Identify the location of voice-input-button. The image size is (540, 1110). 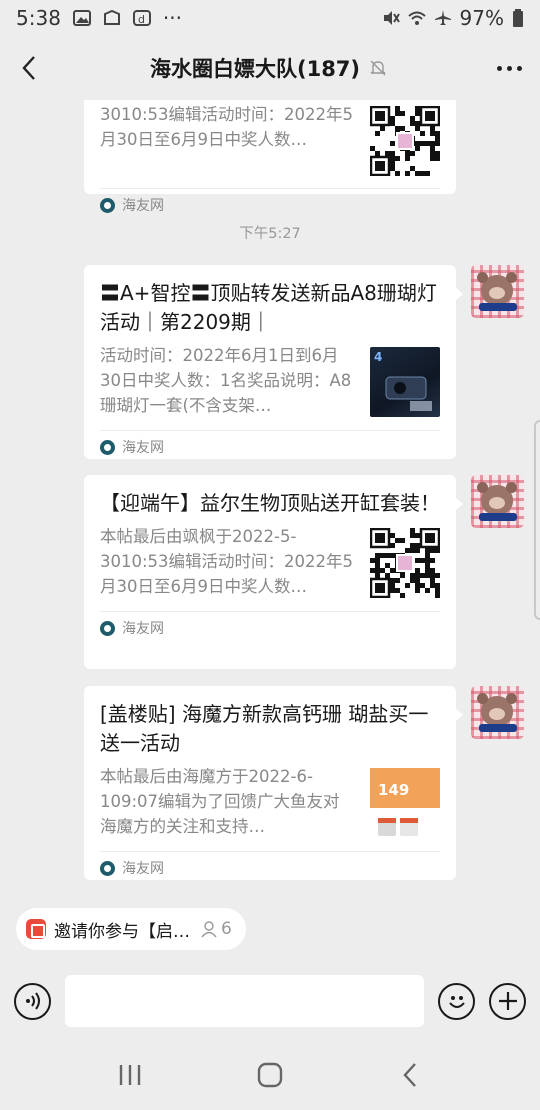
(32, 1001).